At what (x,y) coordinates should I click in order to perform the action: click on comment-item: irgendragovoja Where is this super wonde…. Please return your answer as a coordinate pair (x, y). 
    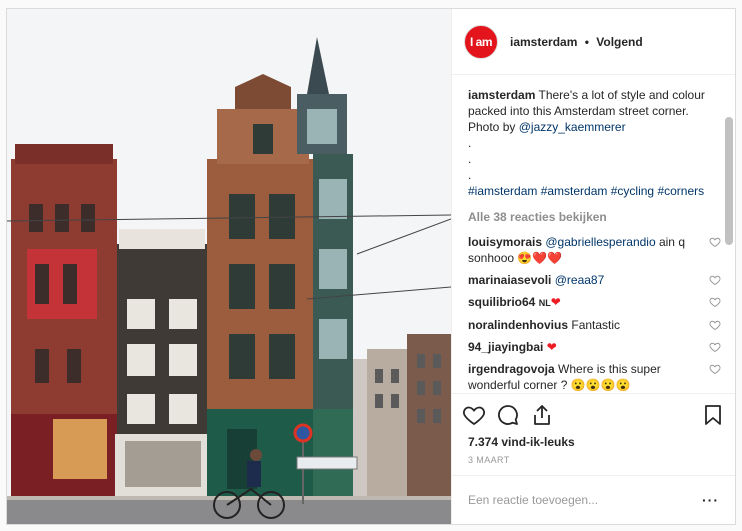
    Looking at the image, I should click on (594, 375).